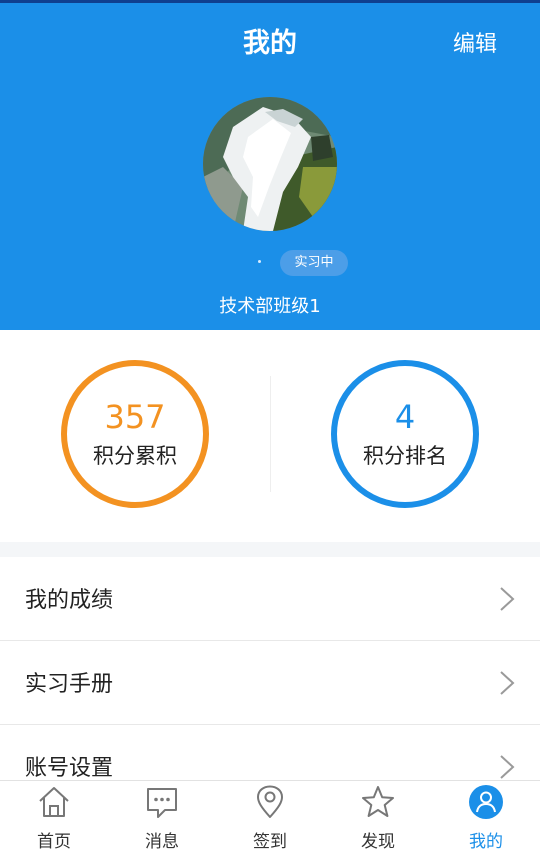 Image resolution: width=540 pixels, height=854 pixels. I want to click on user-icon, so click(486, 802).